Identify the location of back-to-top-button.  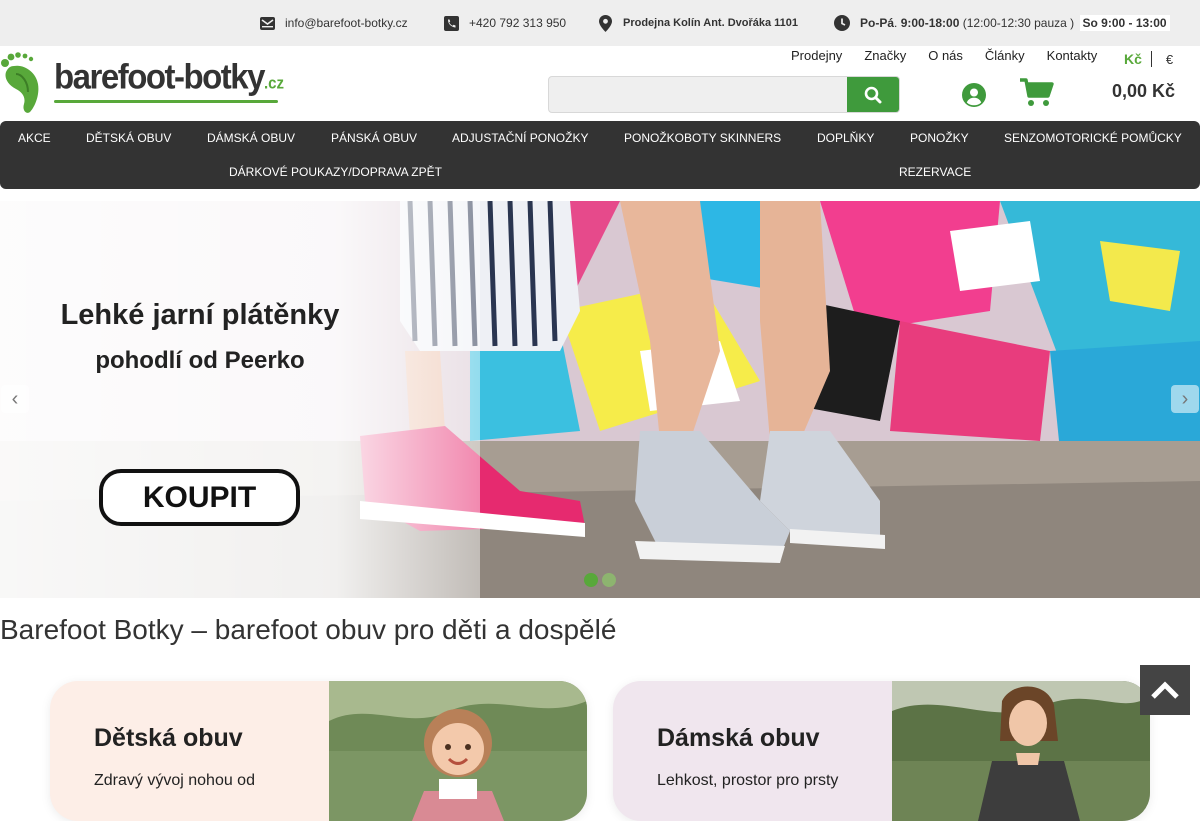
(1165, 690).